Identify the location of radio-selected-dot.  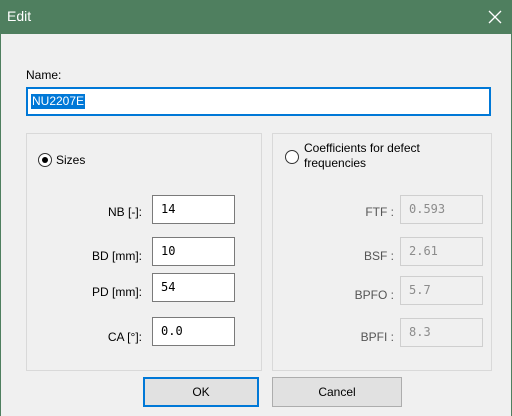
(45, 160).